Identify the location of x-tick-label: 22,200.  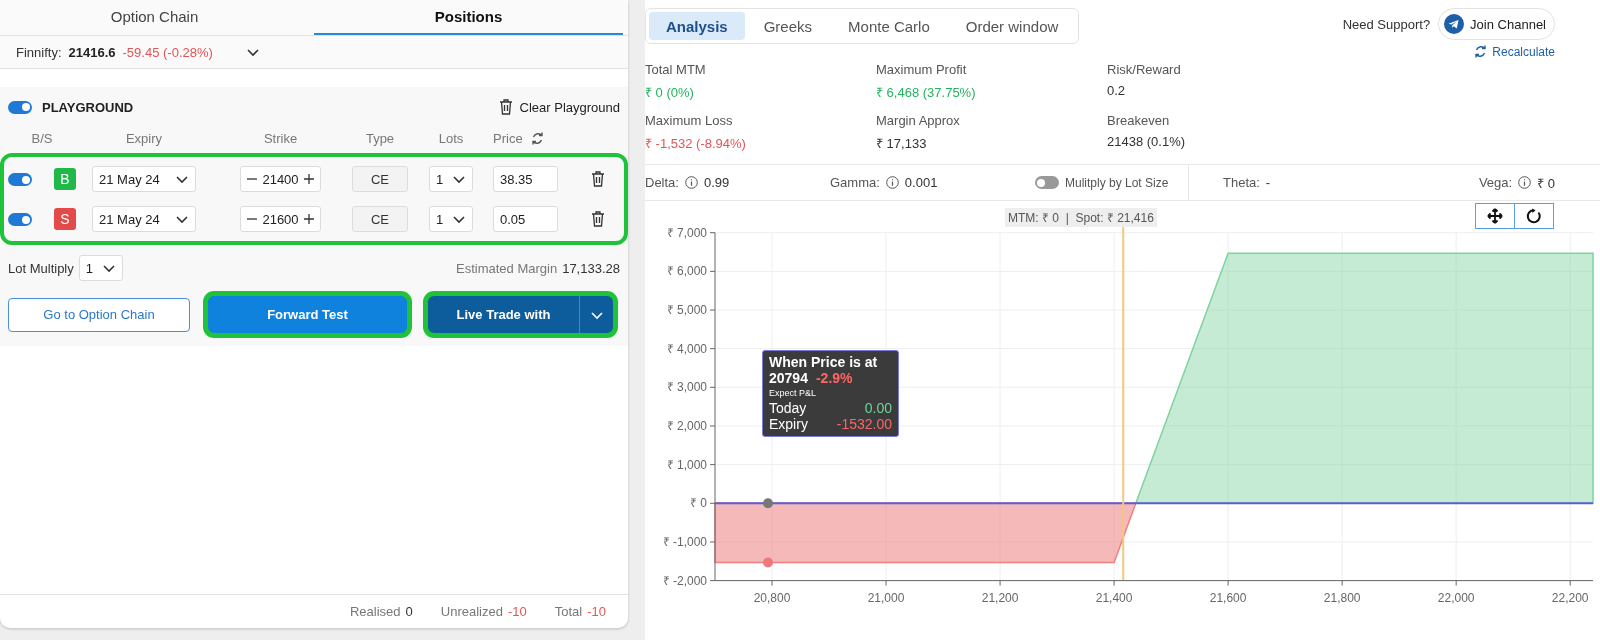
(1570, 597).